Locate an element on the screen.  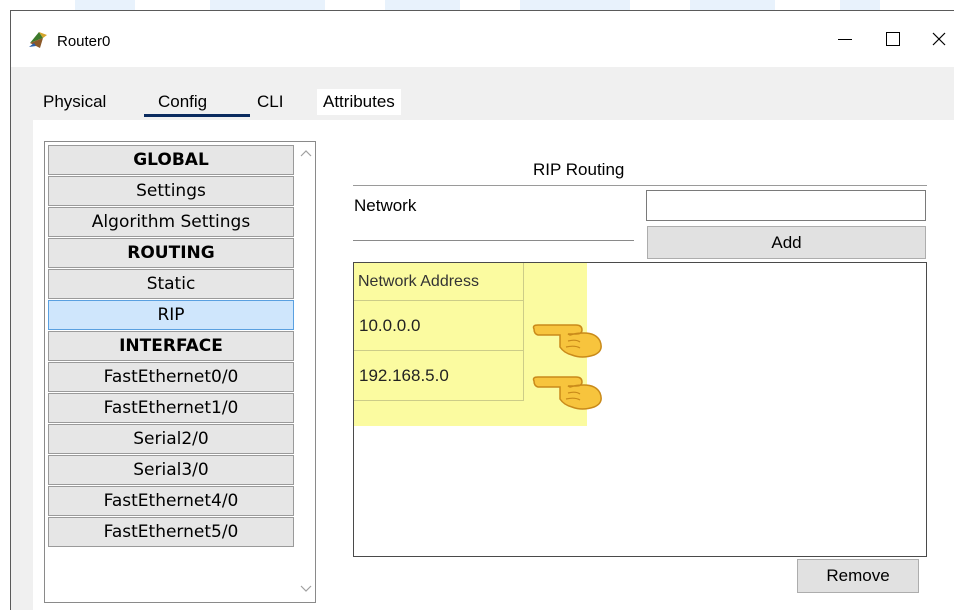
network-label: Network is located at coordinates (385, 205).